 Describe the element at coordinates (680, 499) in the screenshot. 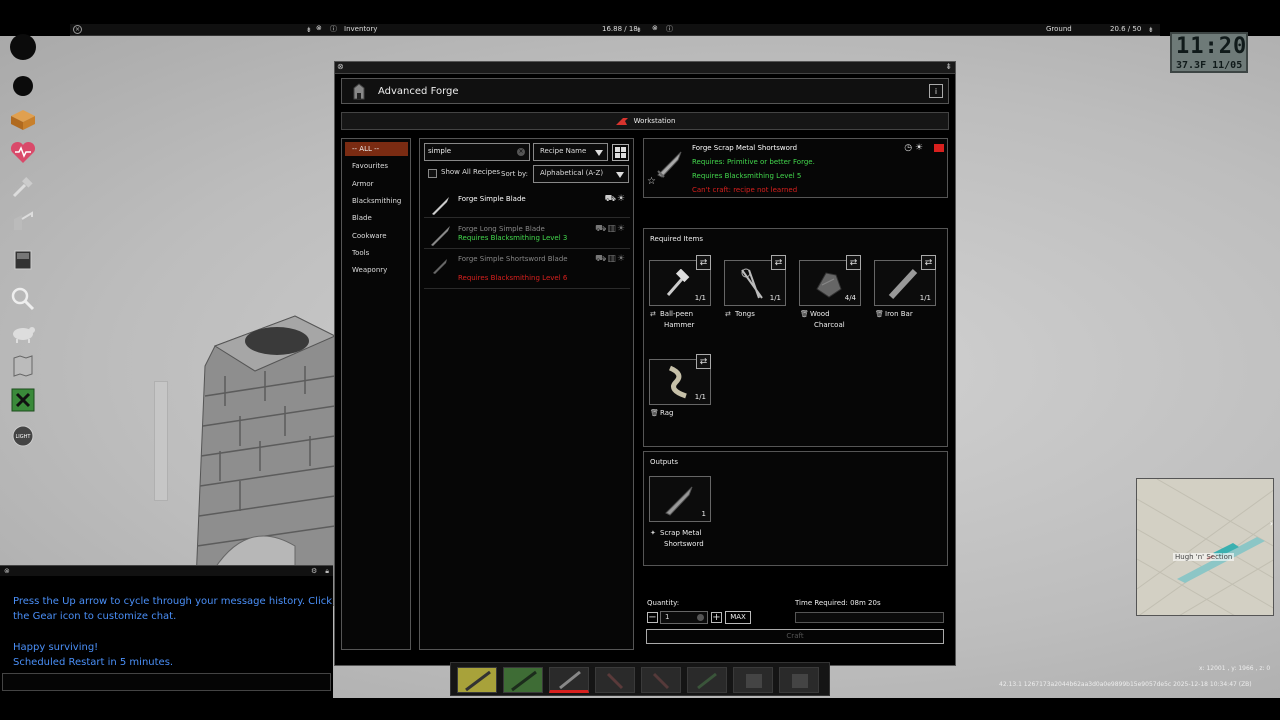

I see `output-slot: 1` at that location.